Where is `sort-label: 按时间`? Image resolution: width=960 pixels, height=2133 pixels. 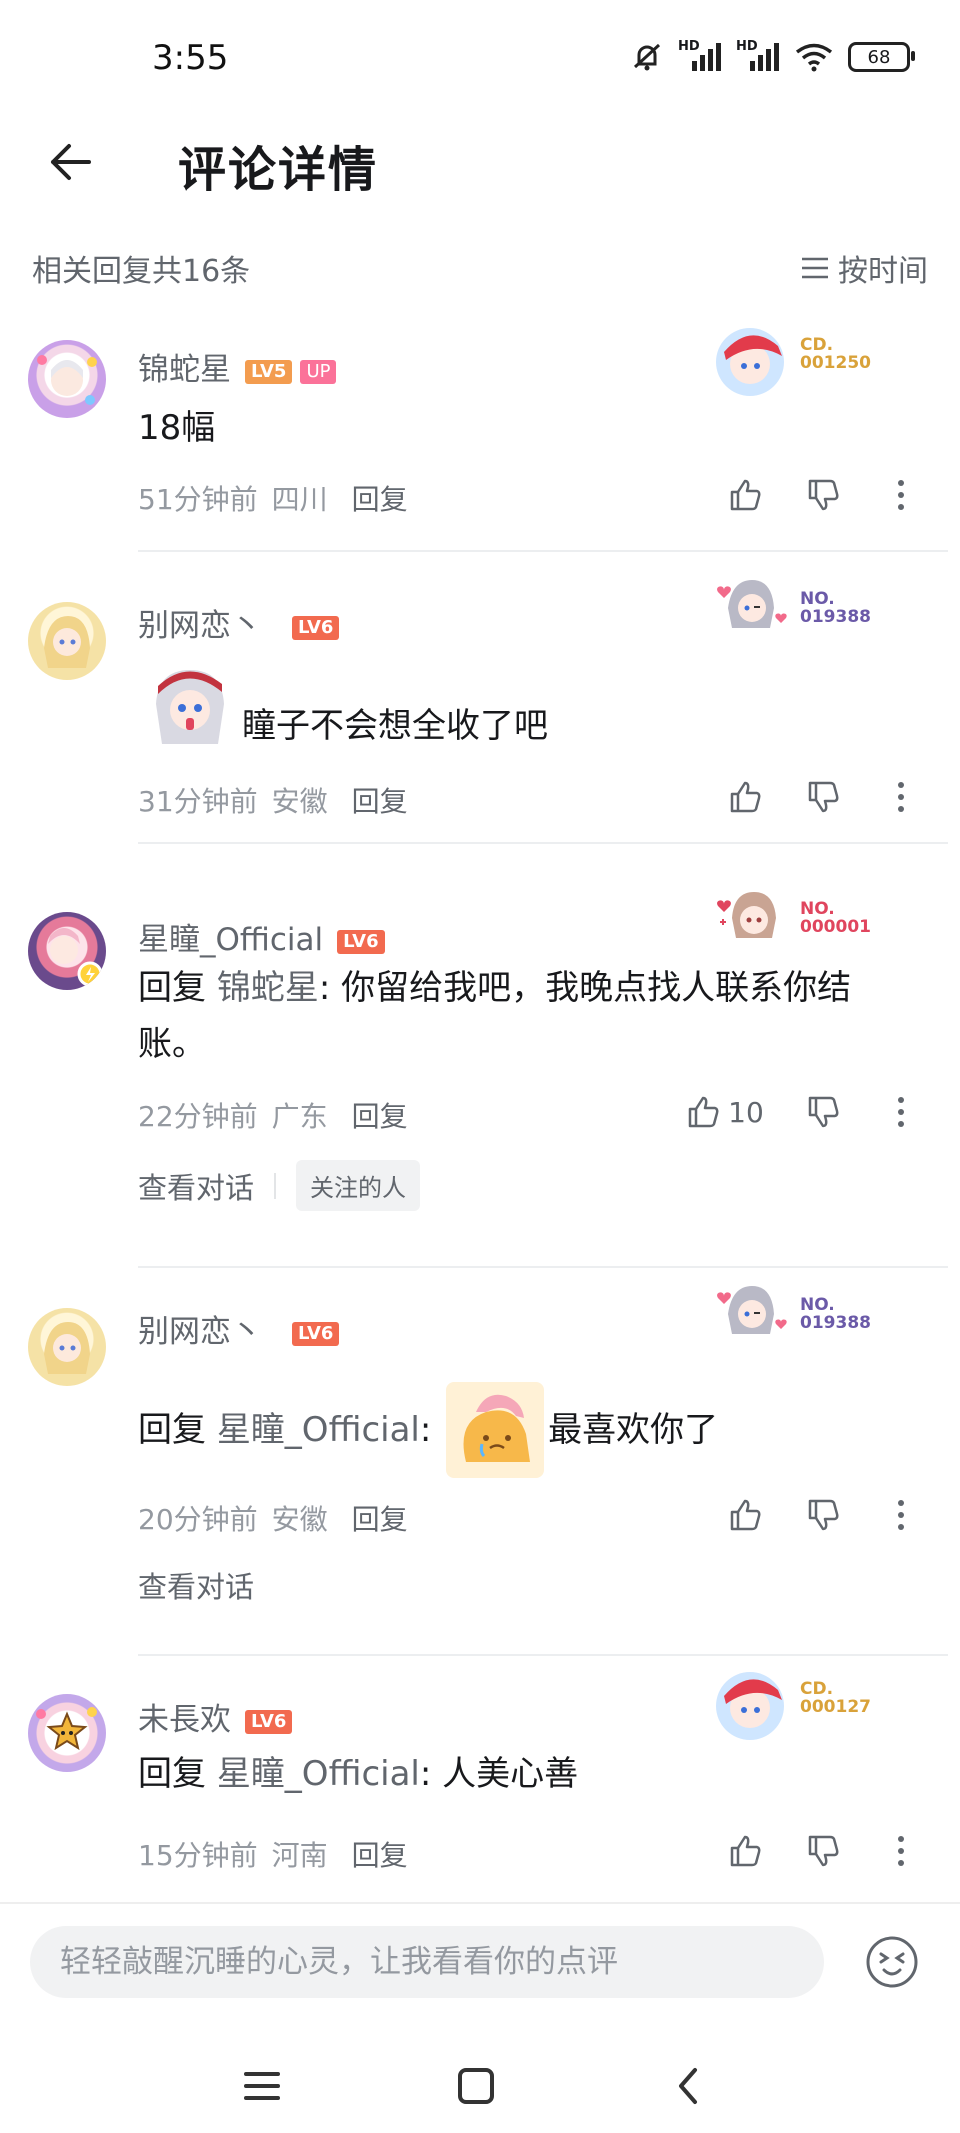 sort-label: 按时间 is located at coordinates (883, 271).